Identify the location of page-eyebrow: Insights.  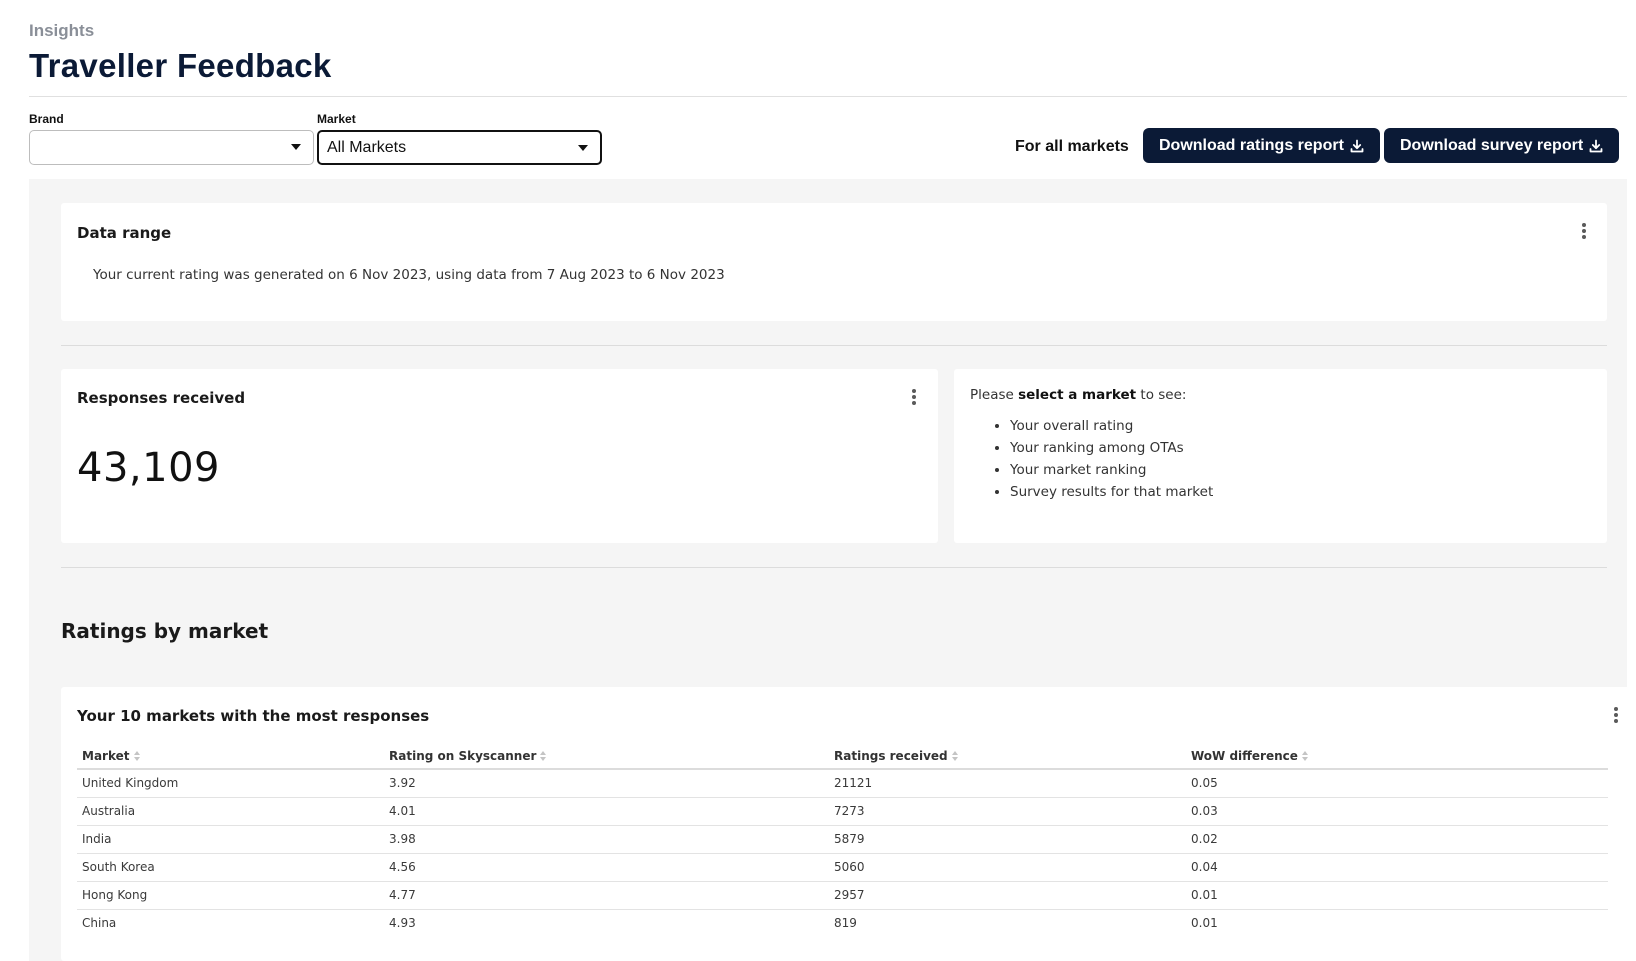
(62, 30).